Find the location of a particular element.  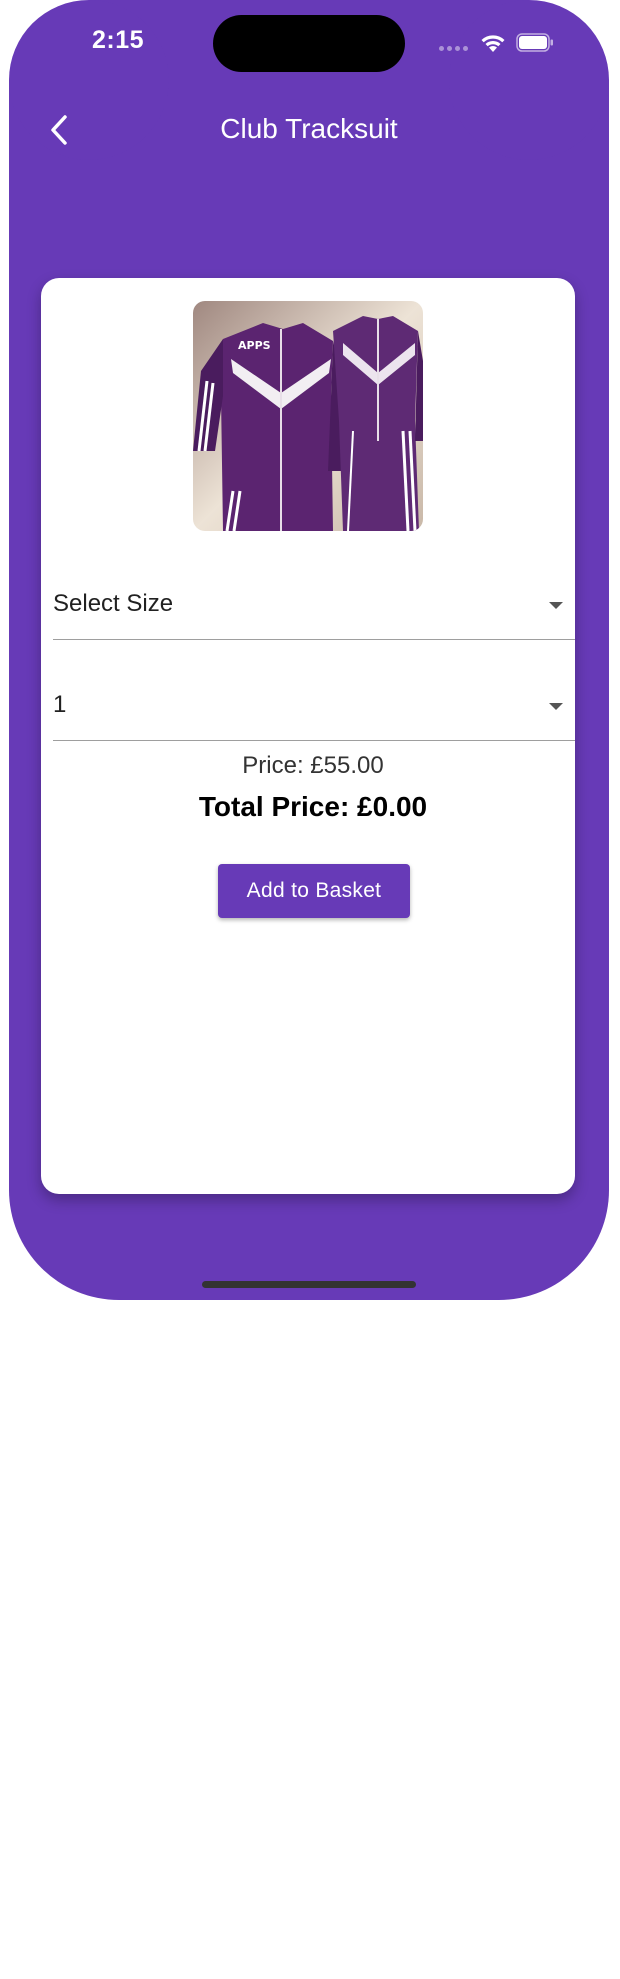

frame-corner-left is located at coordinates (89, 80).